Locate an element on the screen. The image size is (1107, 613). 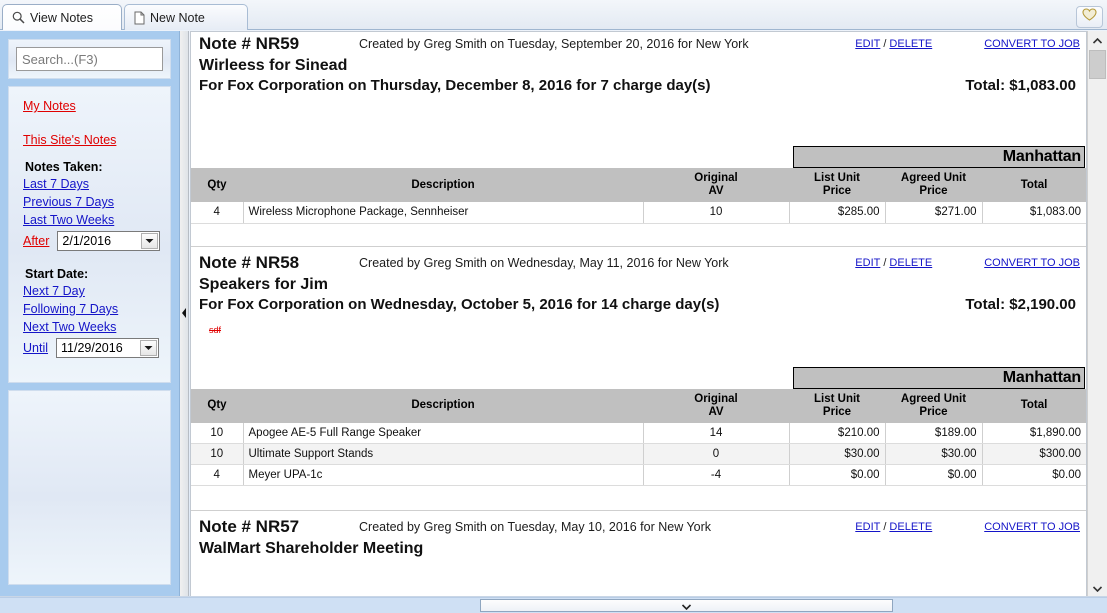
sidebar-link-this-sites-notes: This Site's Notes is located at coordinates (69, 140).